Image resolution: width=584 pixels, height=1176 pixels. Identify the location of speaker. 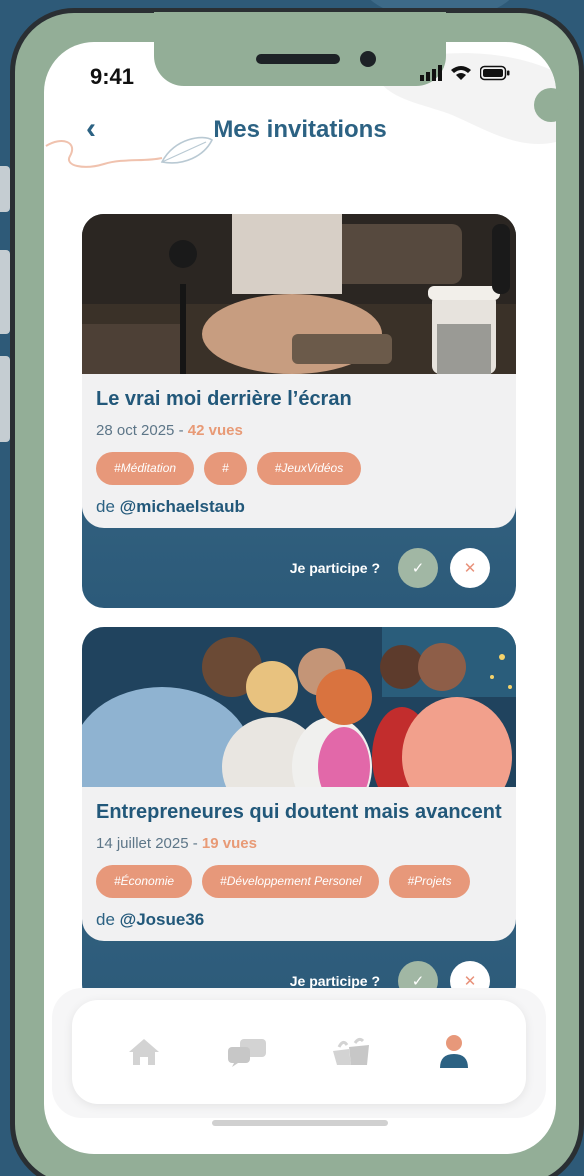
(298, 59).